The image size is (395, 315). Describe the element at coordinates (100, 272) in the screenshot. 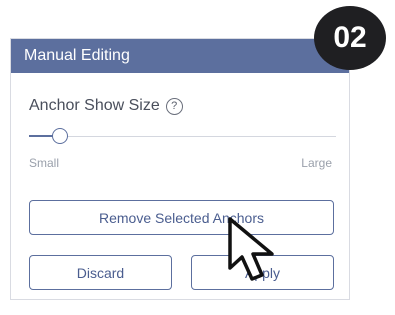

I see `discard-button: Discard` at that location.